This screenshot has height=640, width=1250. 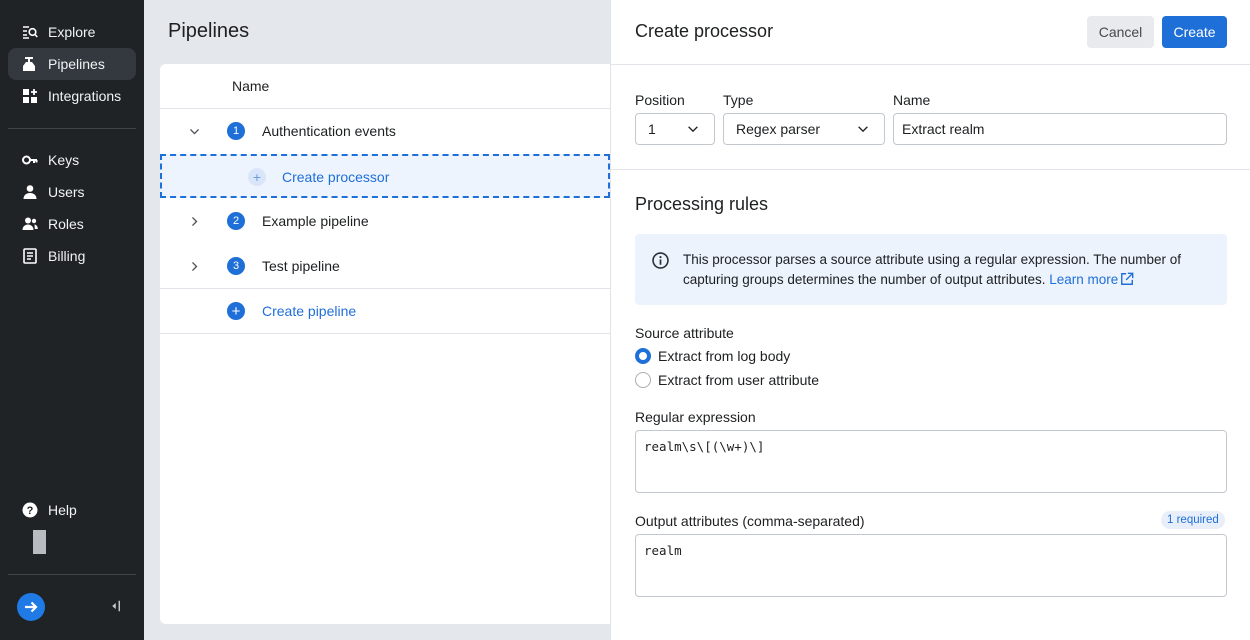 I want to click on radio-extract-log-body: Extract from log body, so click(x=712, y=356).